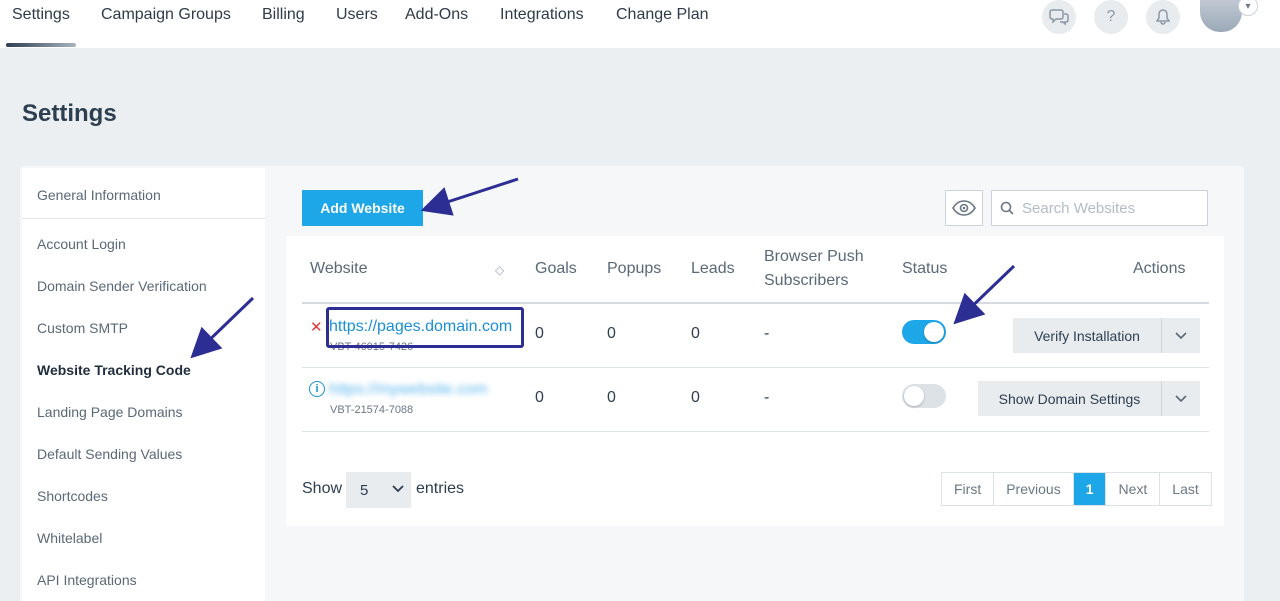  I want to click on arrow-to-add-website, so click(469, 196).